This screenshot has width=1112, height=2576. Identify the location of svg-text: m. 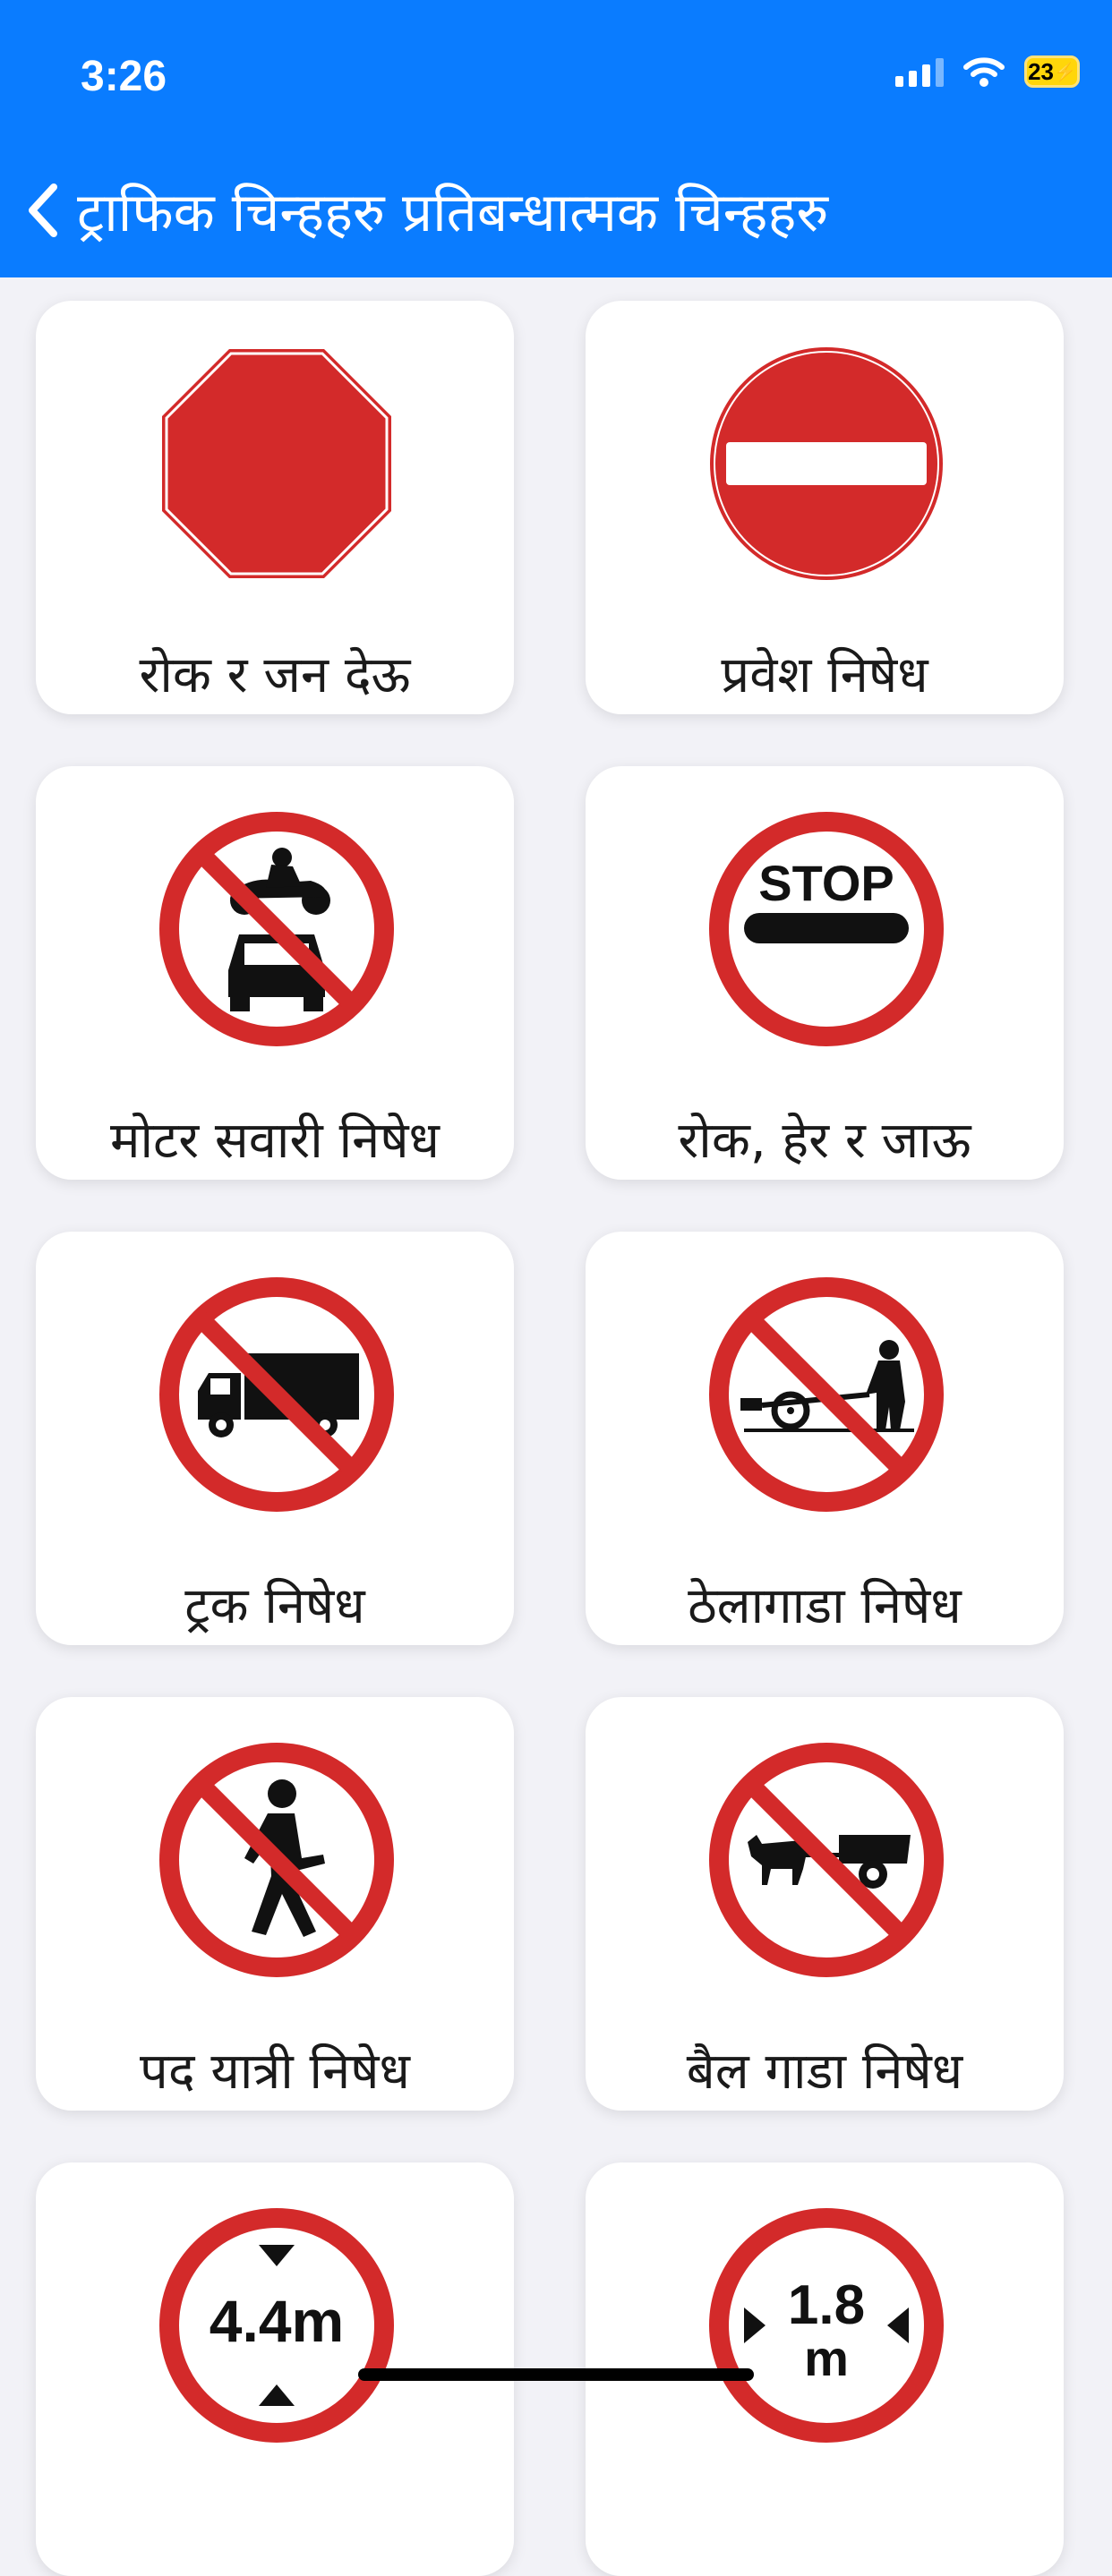
(826, 2358).